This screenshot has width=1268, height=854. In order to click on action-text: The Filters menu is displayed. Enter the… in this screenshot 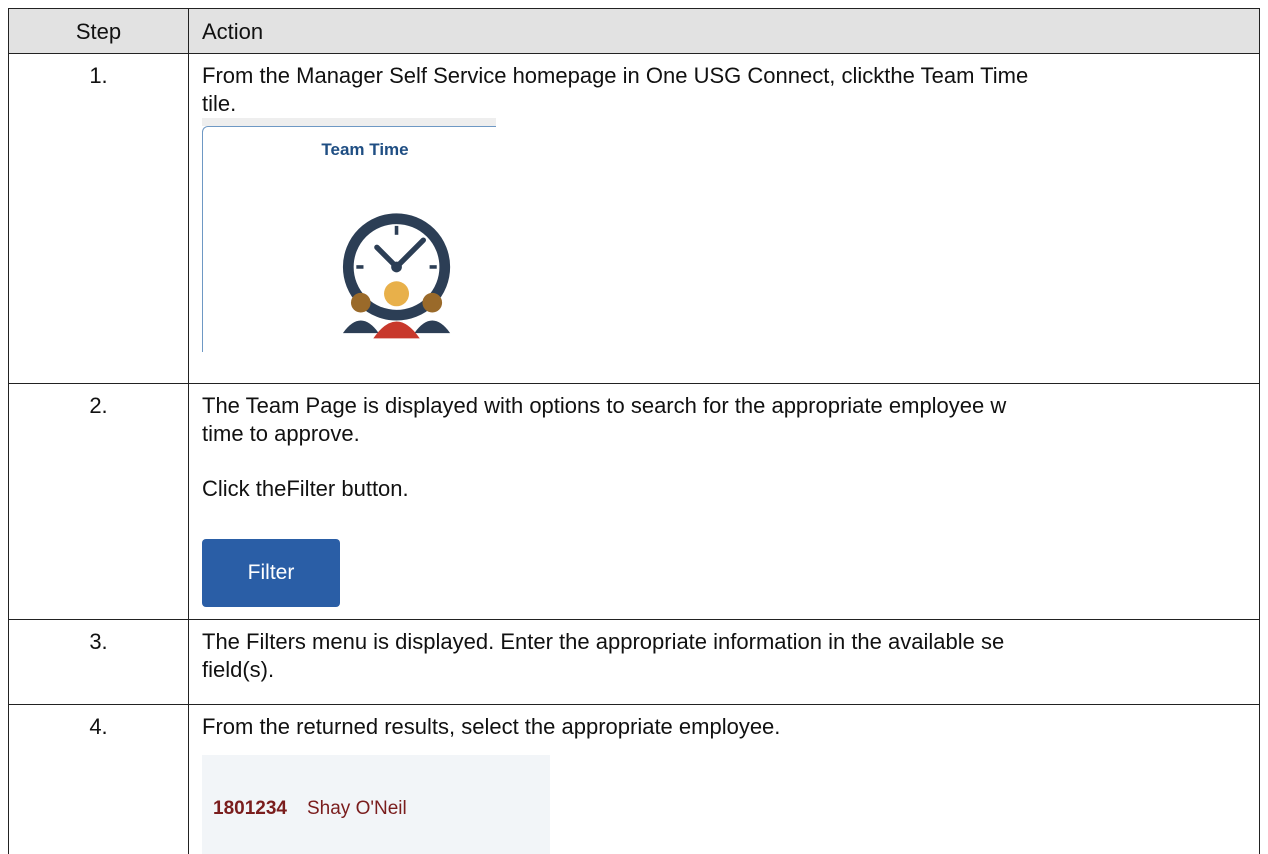, I will do `click(603, 641)`.